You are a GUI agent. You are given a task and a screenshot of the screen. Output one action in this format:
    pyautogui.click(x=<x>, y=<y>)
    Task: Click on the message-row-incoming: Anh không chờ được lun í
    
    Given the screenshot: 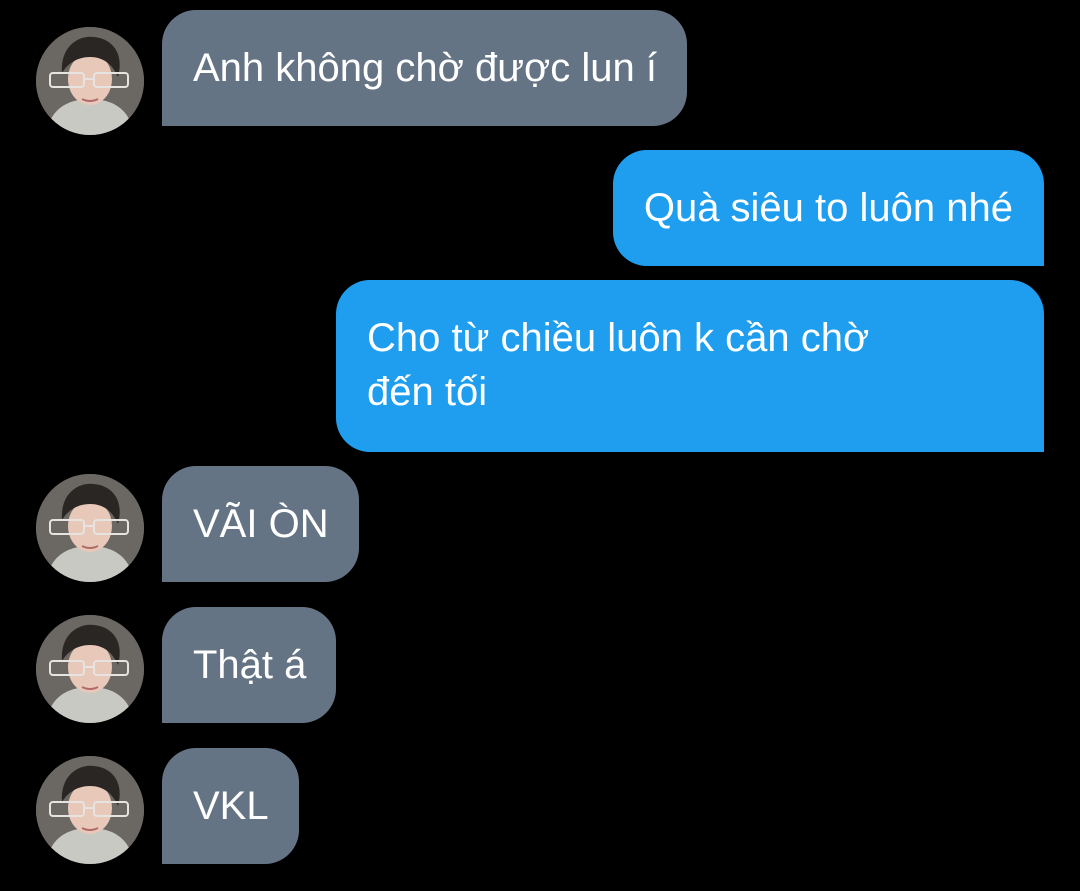 What is the action you would take?
    pyautogui.click(x=540, y=72)
    